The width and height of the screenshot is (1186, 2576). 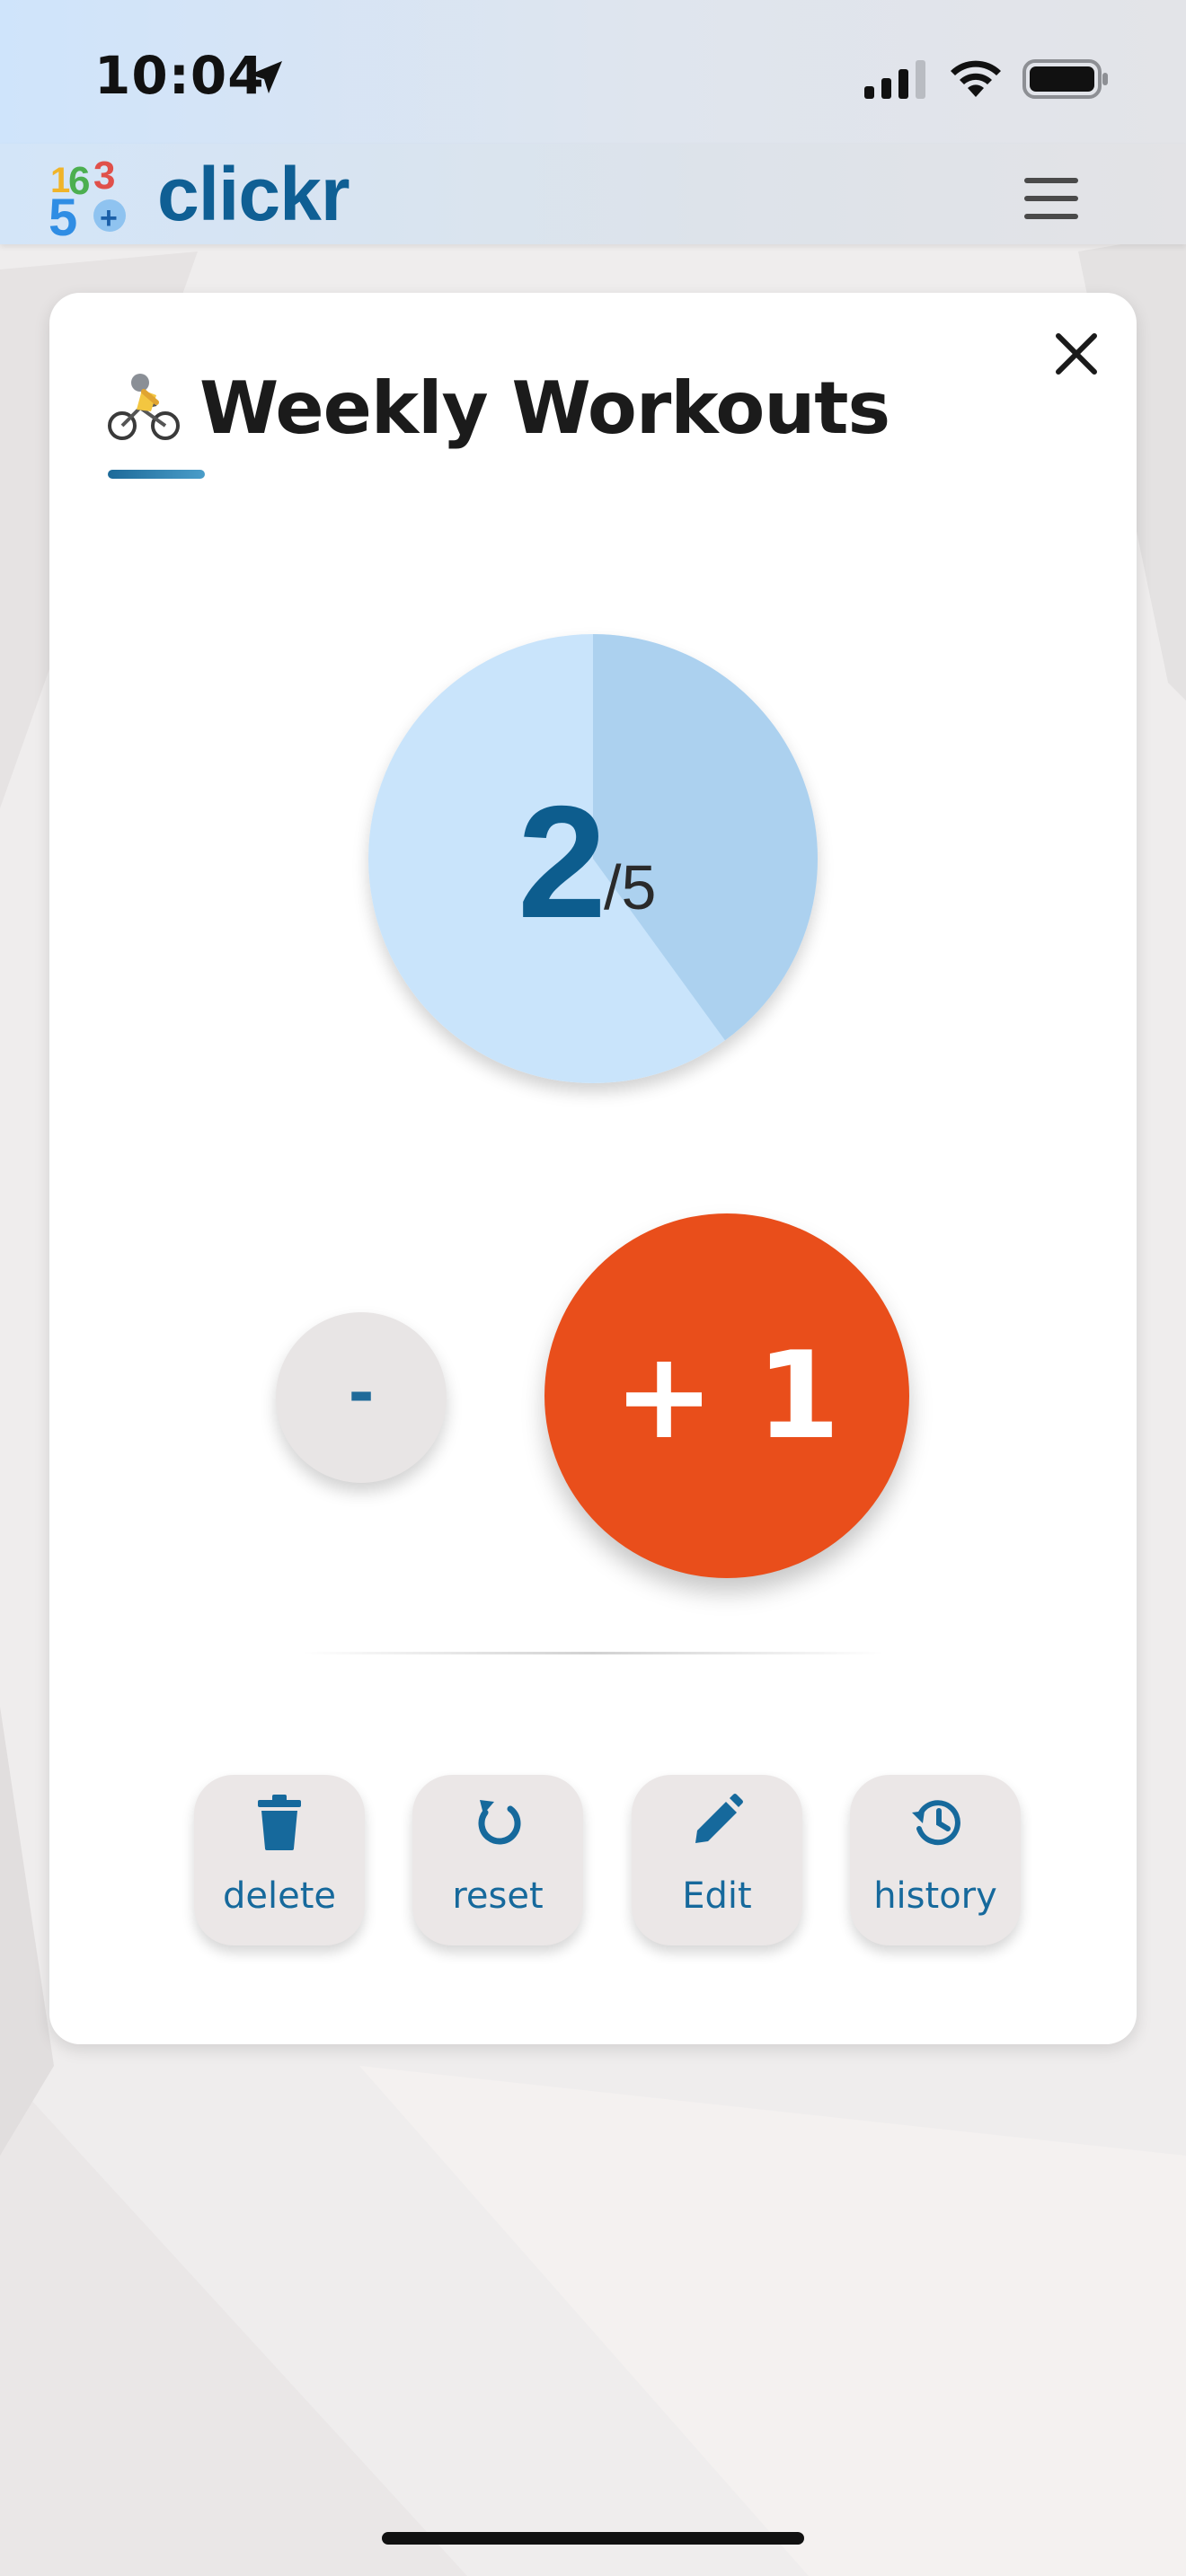 I want to click on increment-button: + 1, so click(x=726, y=1395).